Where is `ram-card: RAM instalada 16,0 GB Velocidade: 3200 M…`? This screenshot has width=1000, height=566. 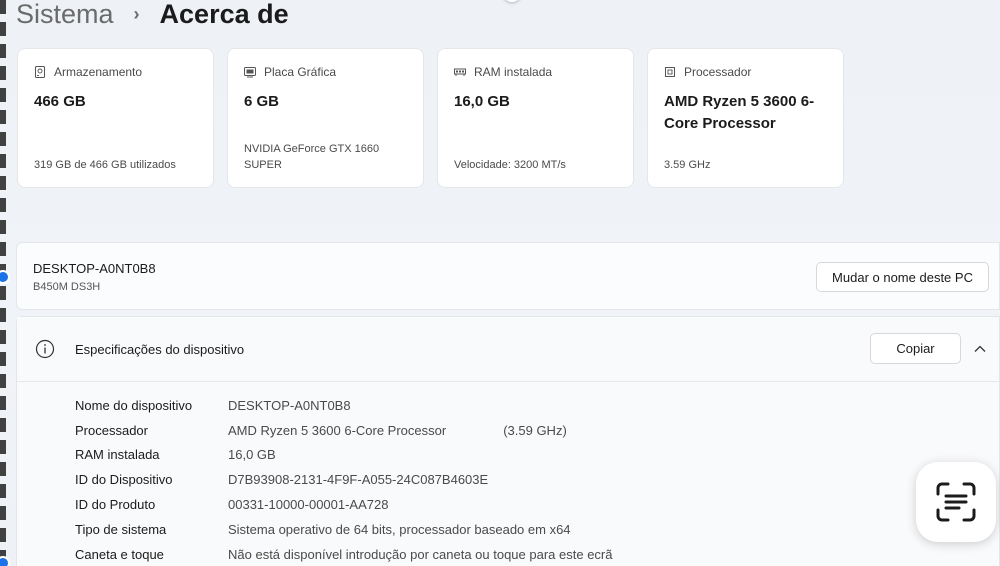
ram-card: RAM instalada 16,0 GB Velocidade: 3200 M… is located at coordinates (535, 118).